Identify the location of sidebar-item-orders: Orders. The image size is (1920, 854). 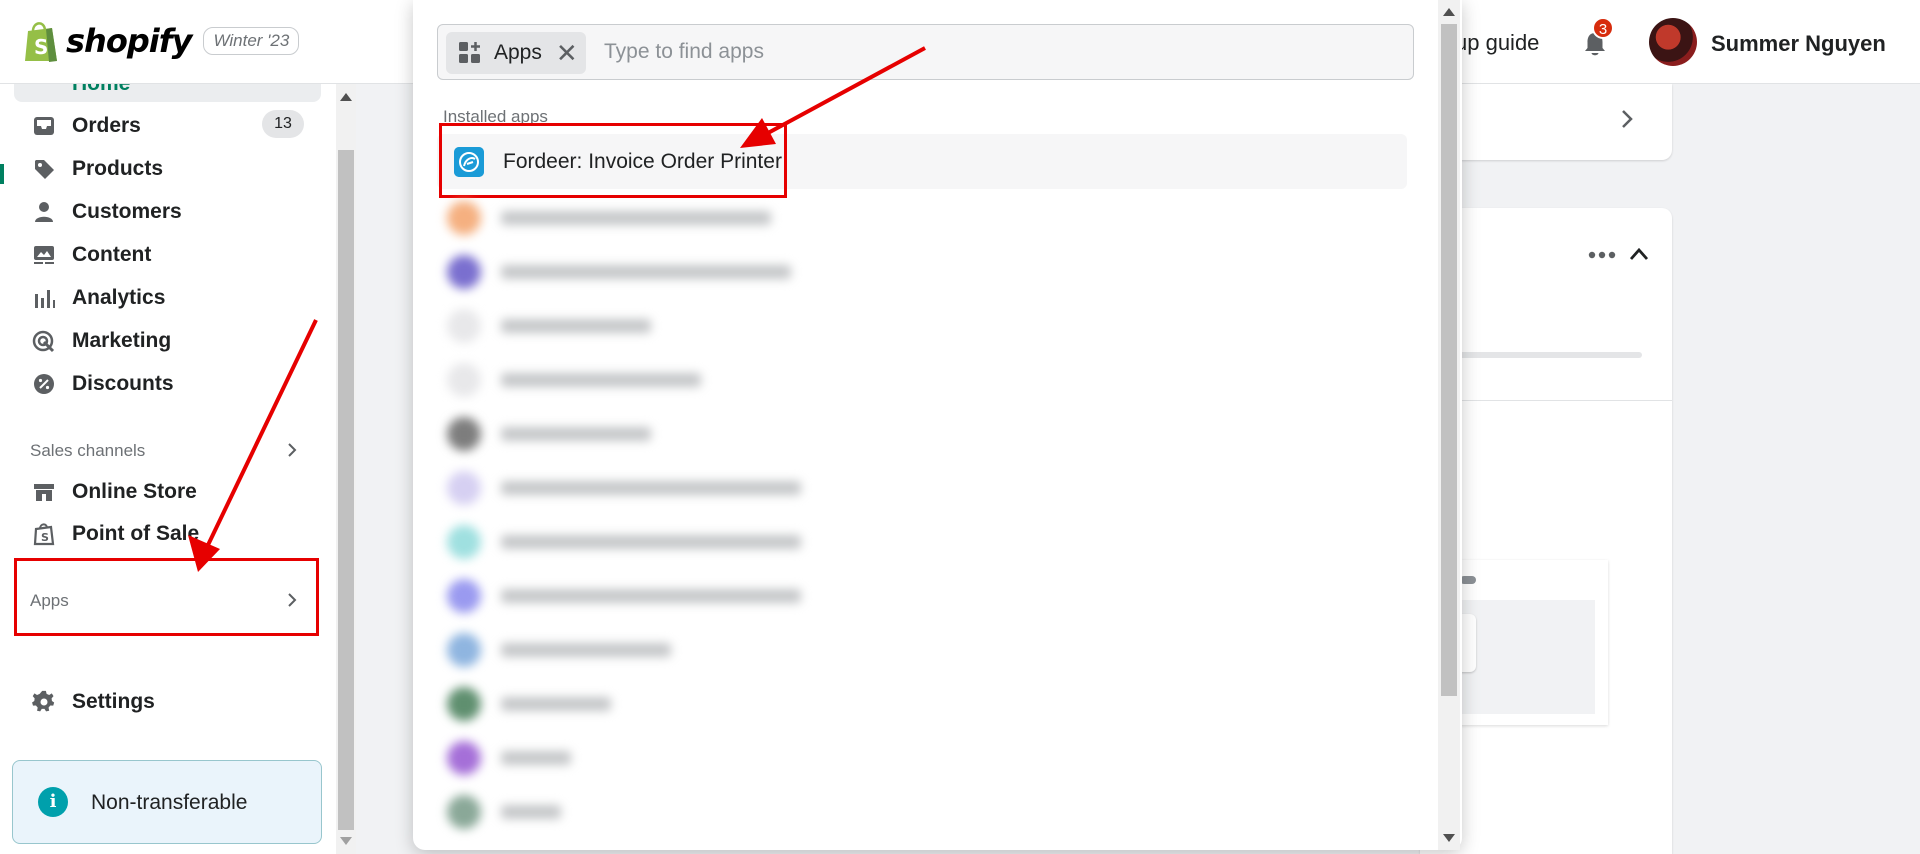
(85, 126).